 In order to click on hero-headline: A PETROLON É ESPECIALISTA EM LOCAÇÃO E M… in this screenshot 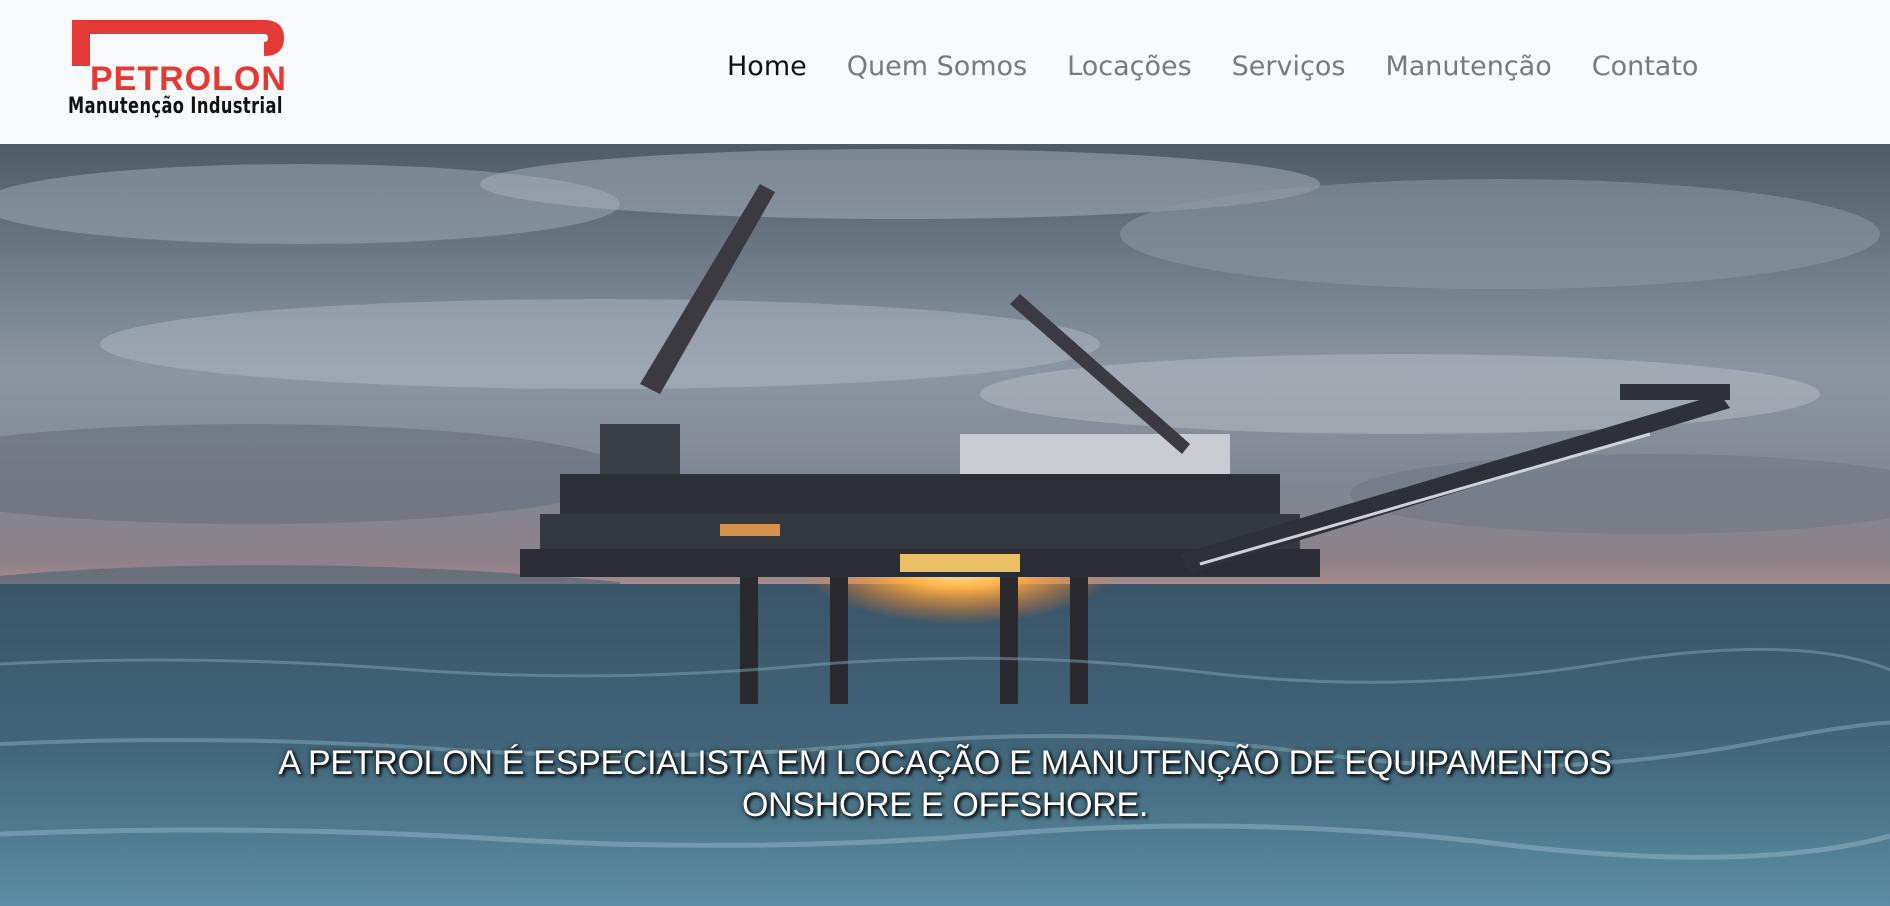, I will do `click(945, 784)`.